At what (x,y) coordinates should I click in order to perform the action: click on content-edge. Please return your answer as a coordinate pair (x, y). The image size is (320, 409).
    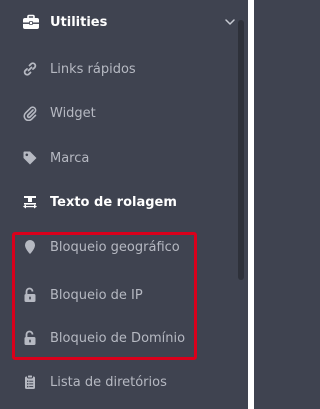
    Looking at the image, I should click on (251, 204).